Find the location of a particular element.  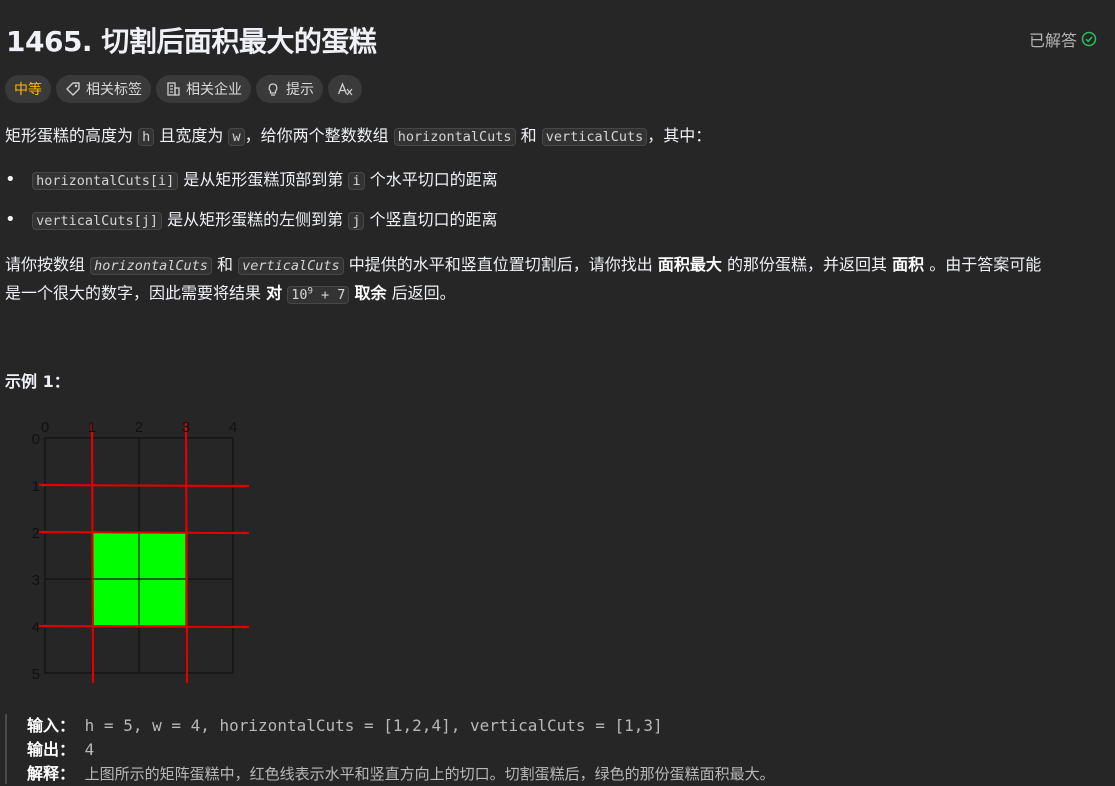

mod-rest: + 7 is located at coordinates (329, 294).